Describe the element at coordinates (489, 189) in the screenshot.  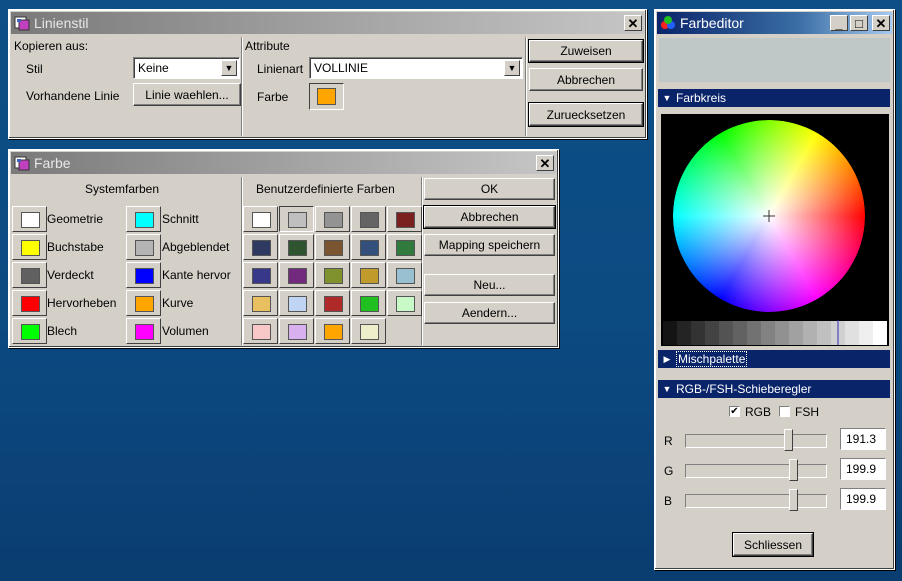
I see `ok-button: OK` at that location.